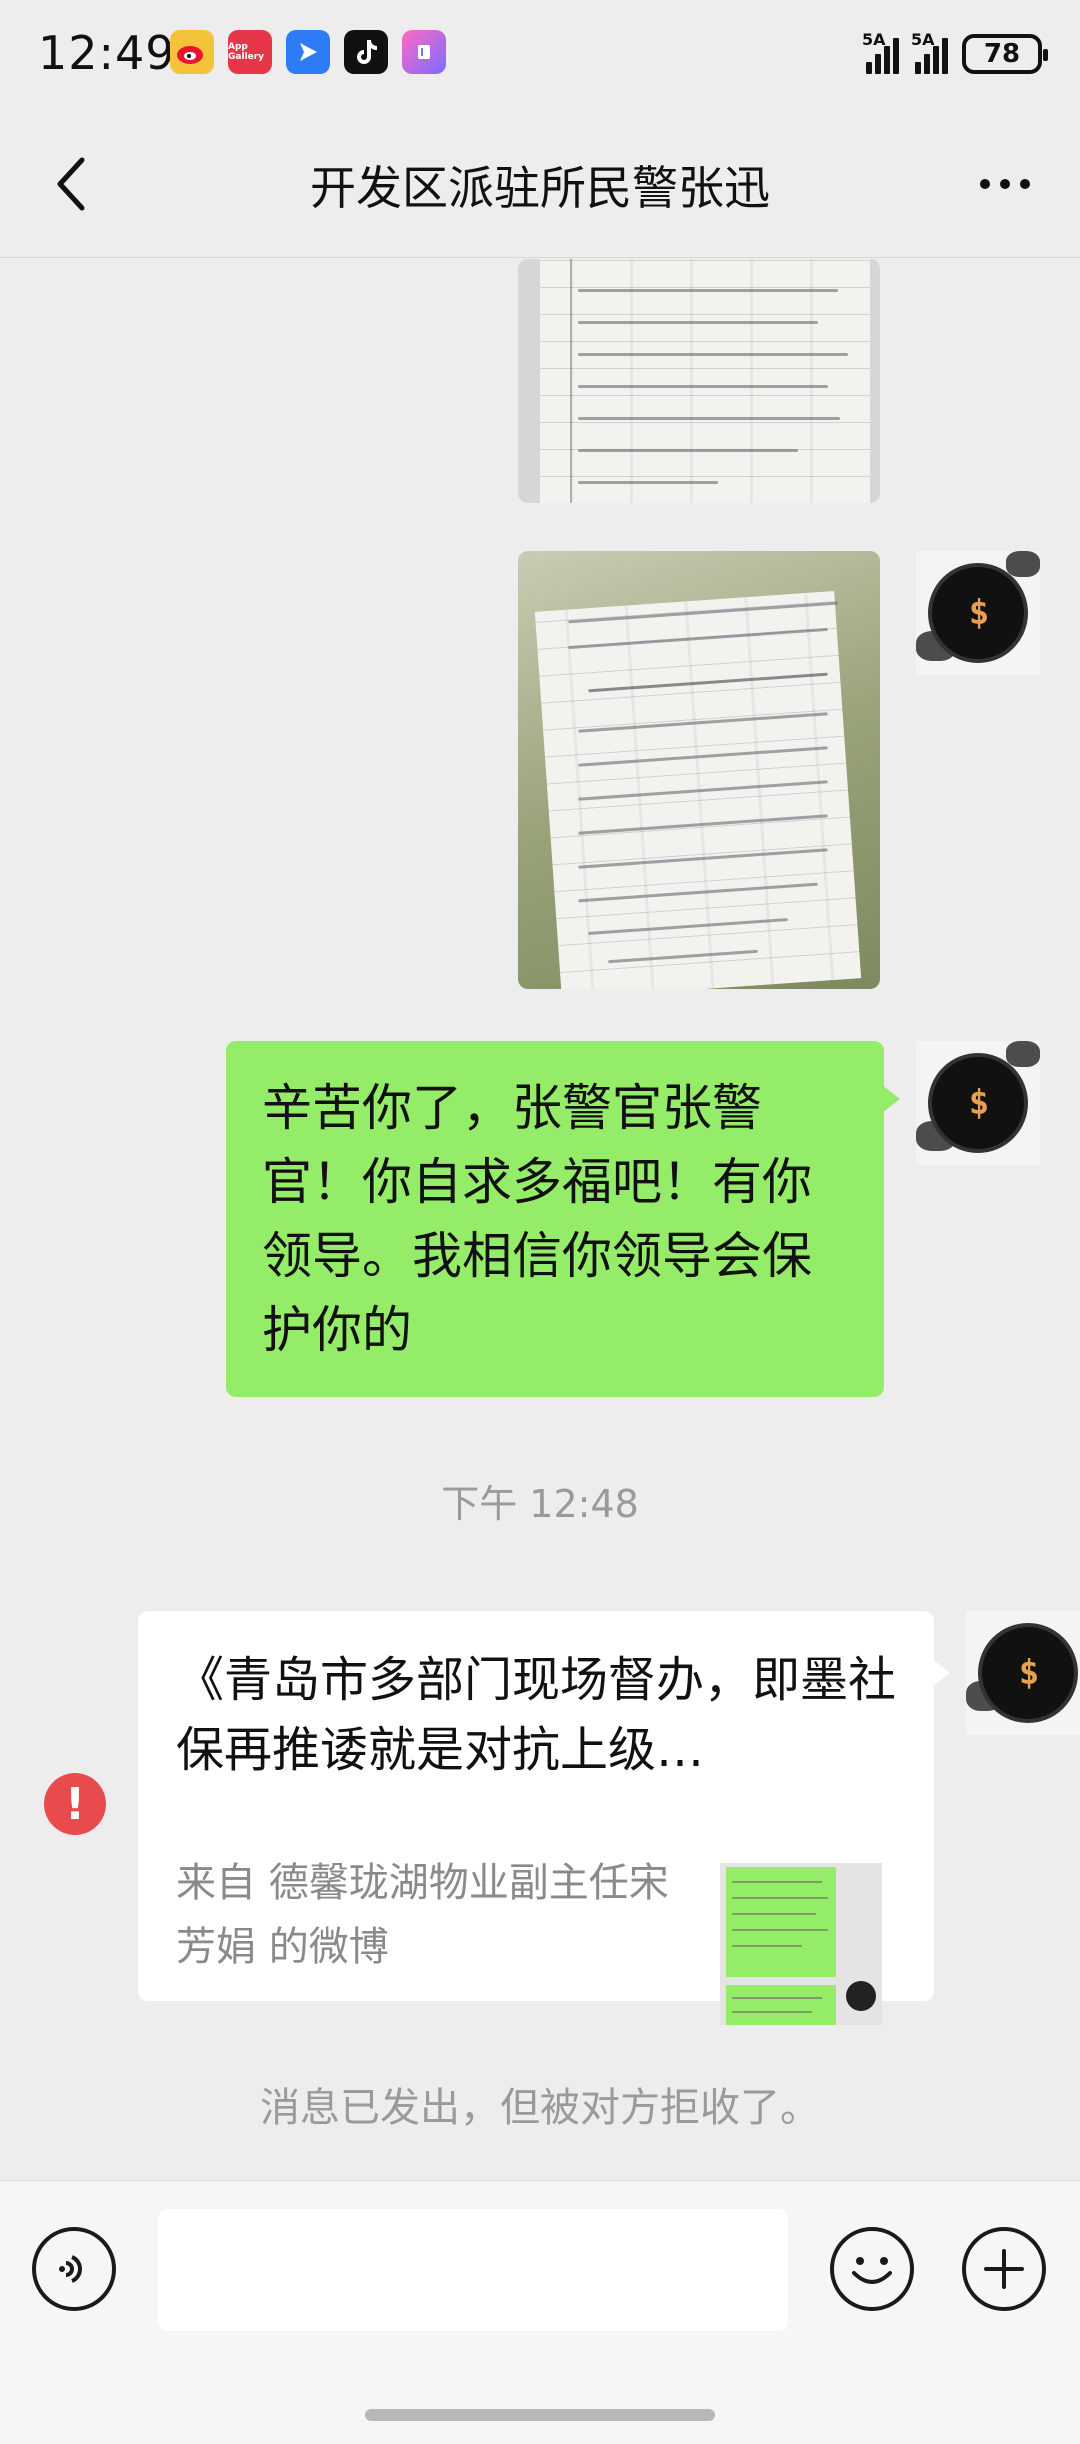 This screenshot has height=2444, width=1080. I want to click on voice-icon, so click(70, 2269).